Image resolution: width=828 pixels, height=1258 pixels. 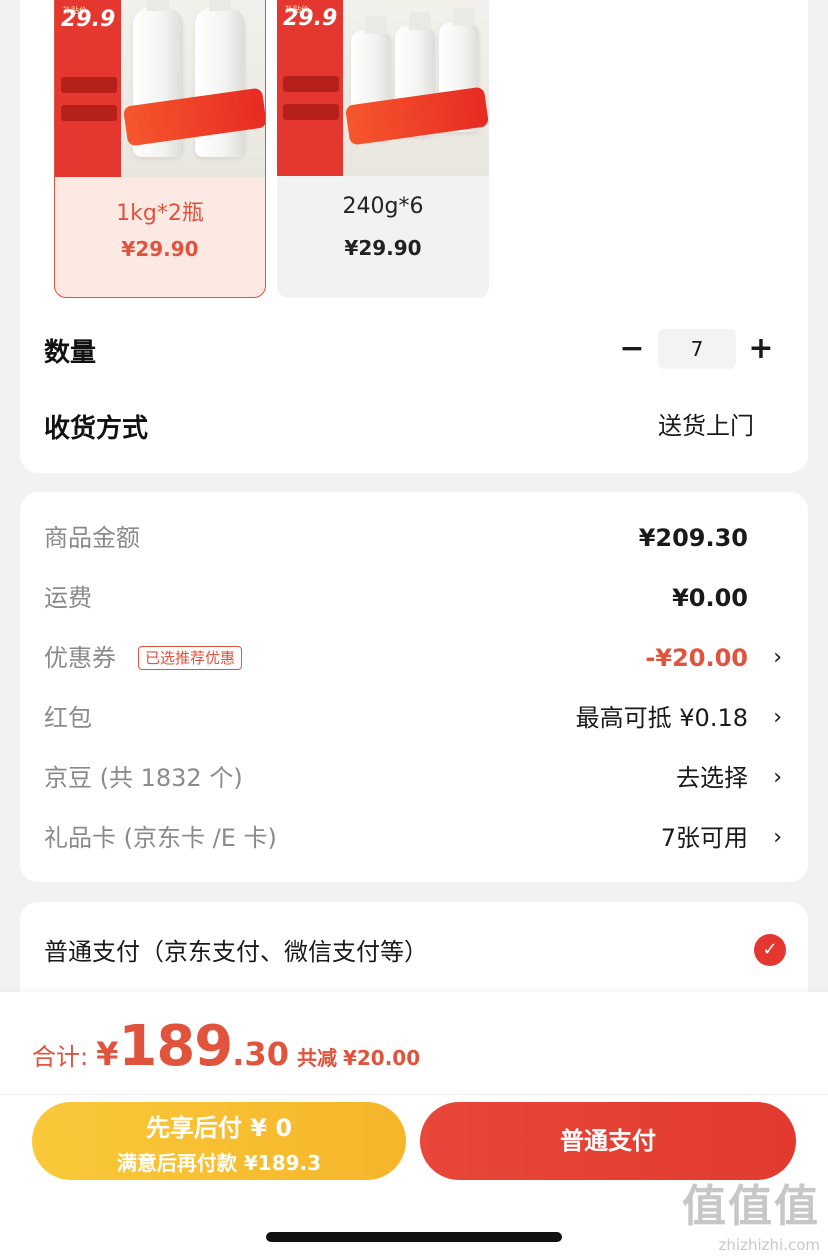 What do you see at coordinates (710, 598) in the screenshot?
I see `shipping-value: ¥0.00` at bounding box center [710, 598].